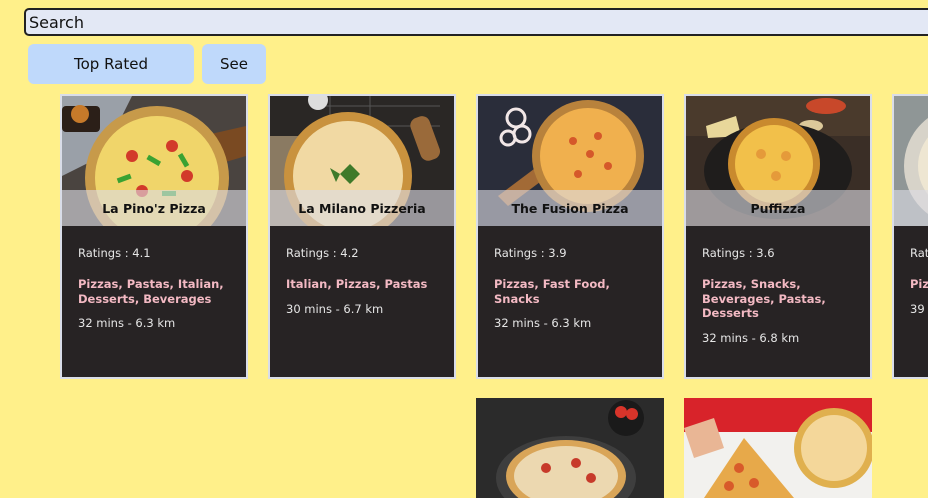  What do you see at coordinates (738, 253) in the screenshot?
I see `restaurant-rating: Ratings : 3.6` at bounding box center [738, 253].